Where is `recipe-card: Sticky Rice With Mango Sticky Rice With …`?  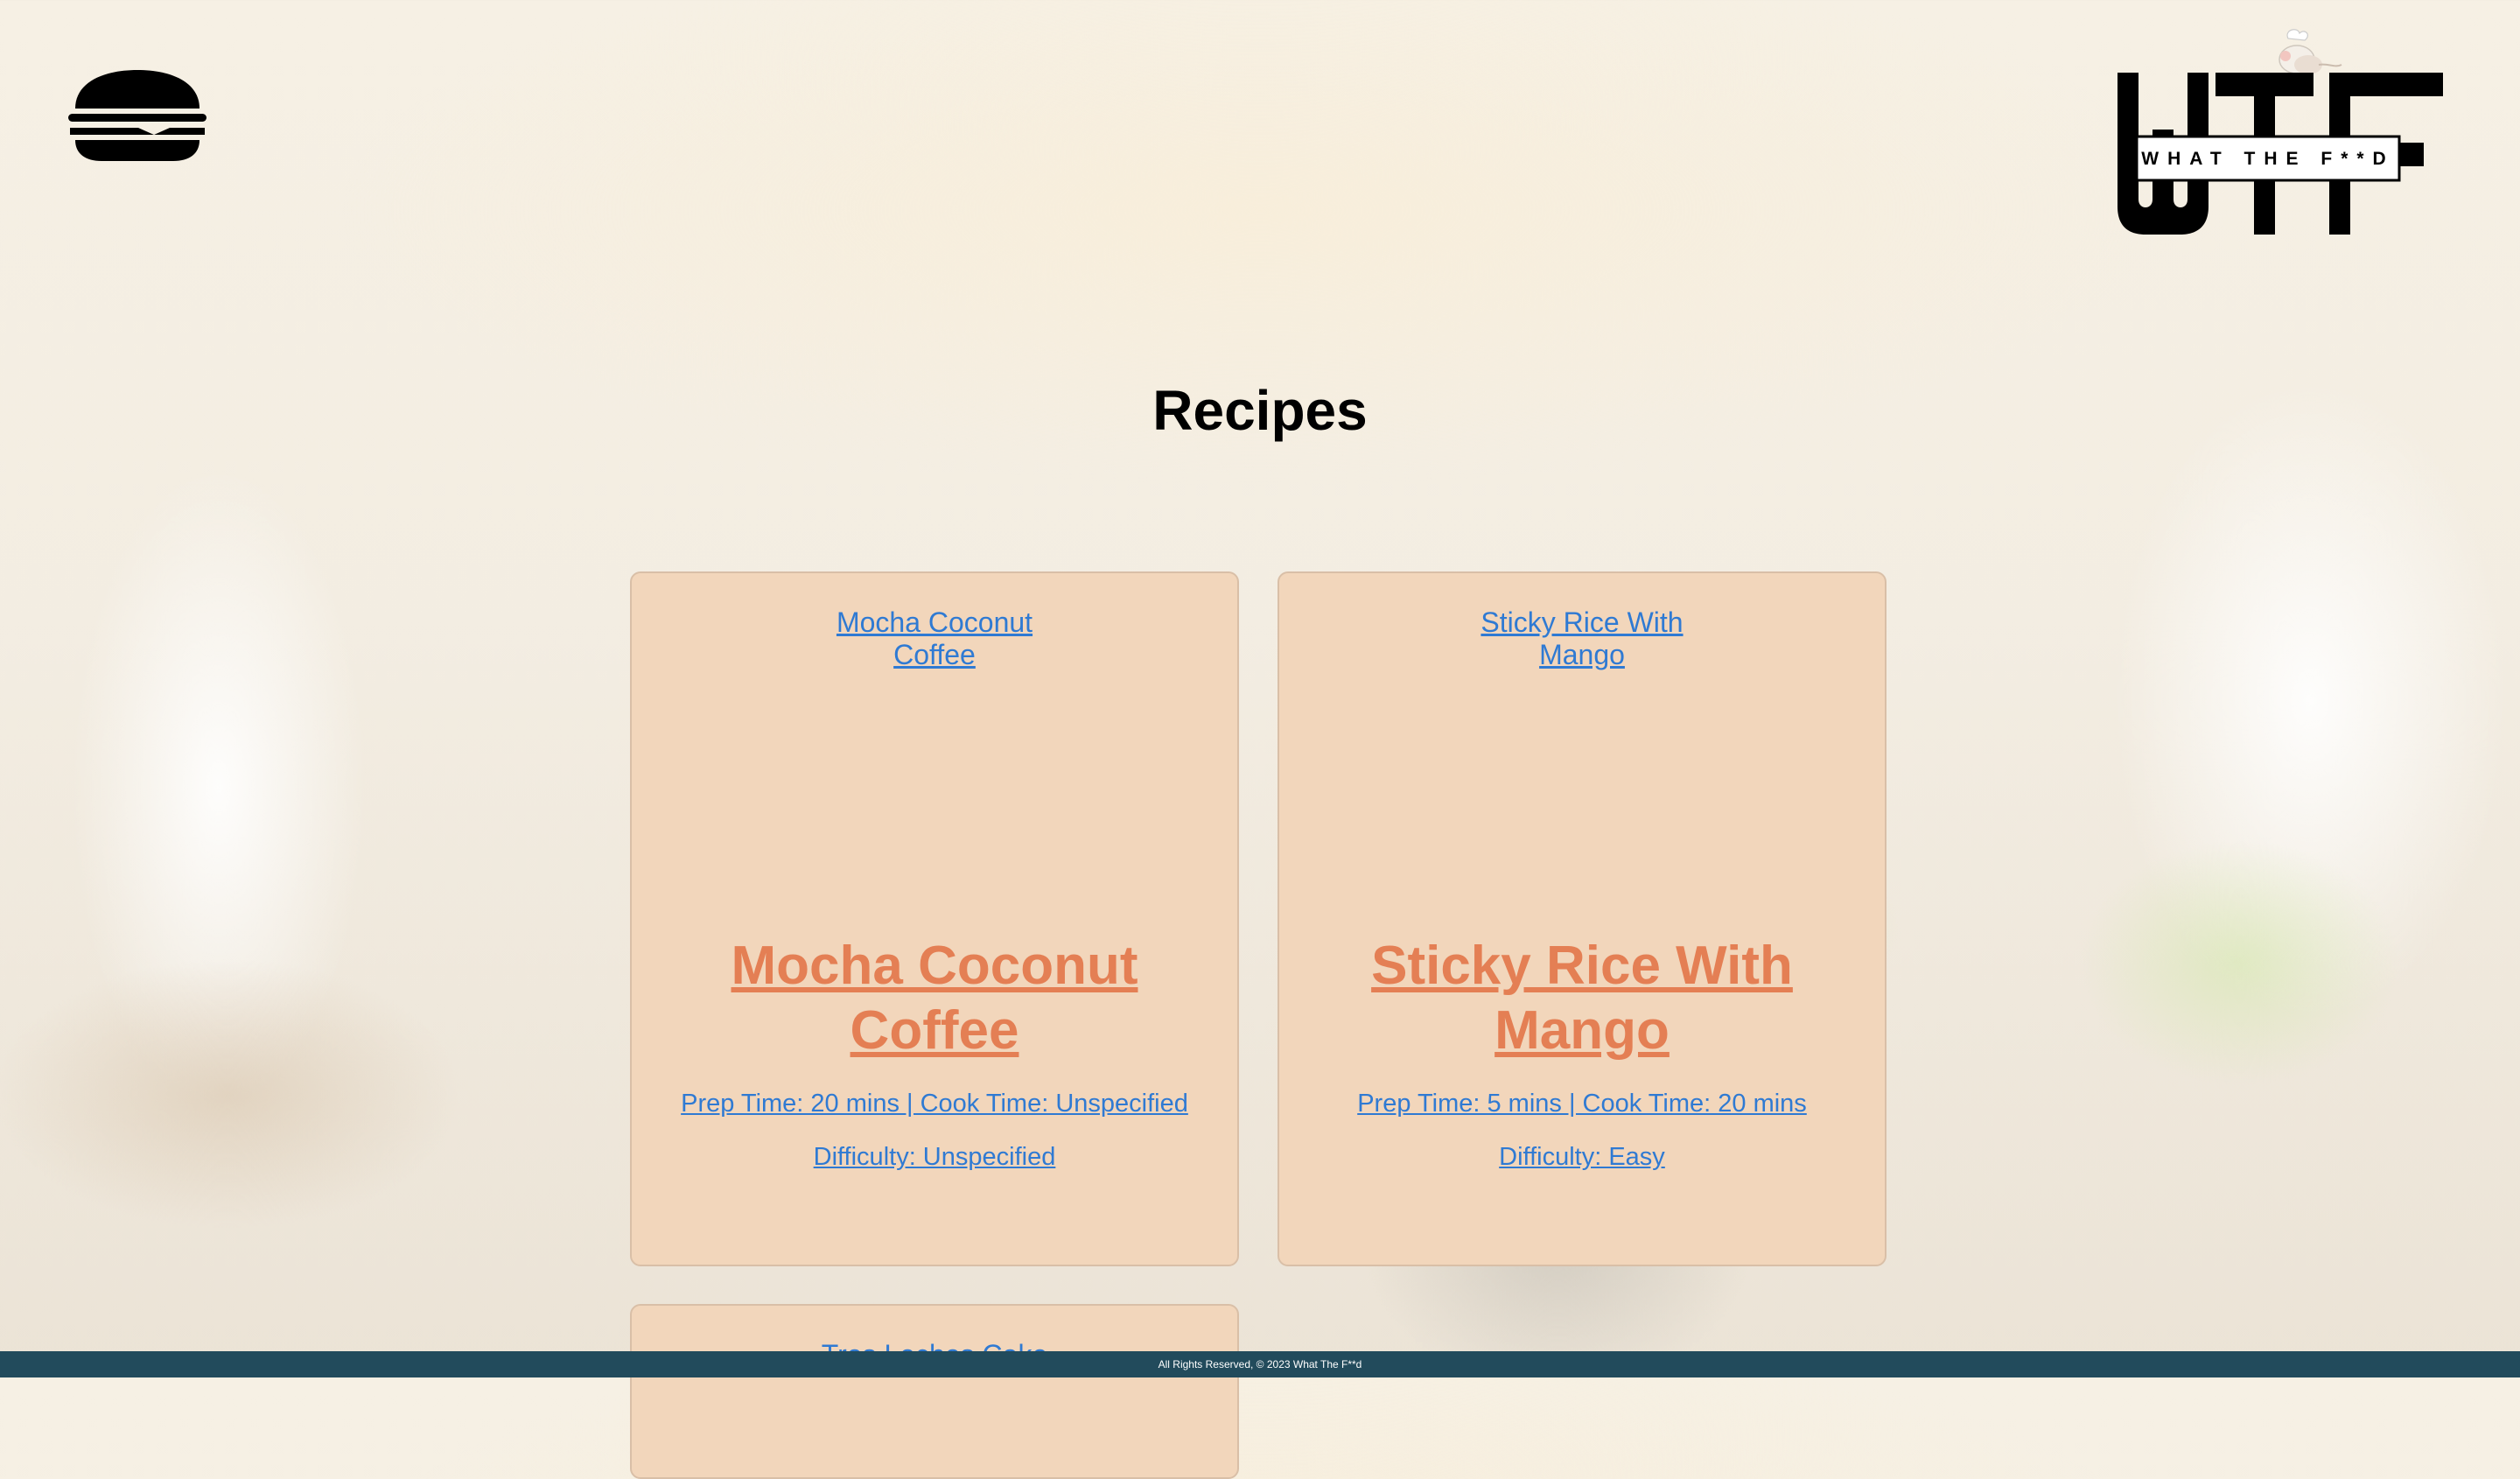
recipe-card: Sticky Rice With Mango Sticky Rice With … is located at coordinates (1582, 919).